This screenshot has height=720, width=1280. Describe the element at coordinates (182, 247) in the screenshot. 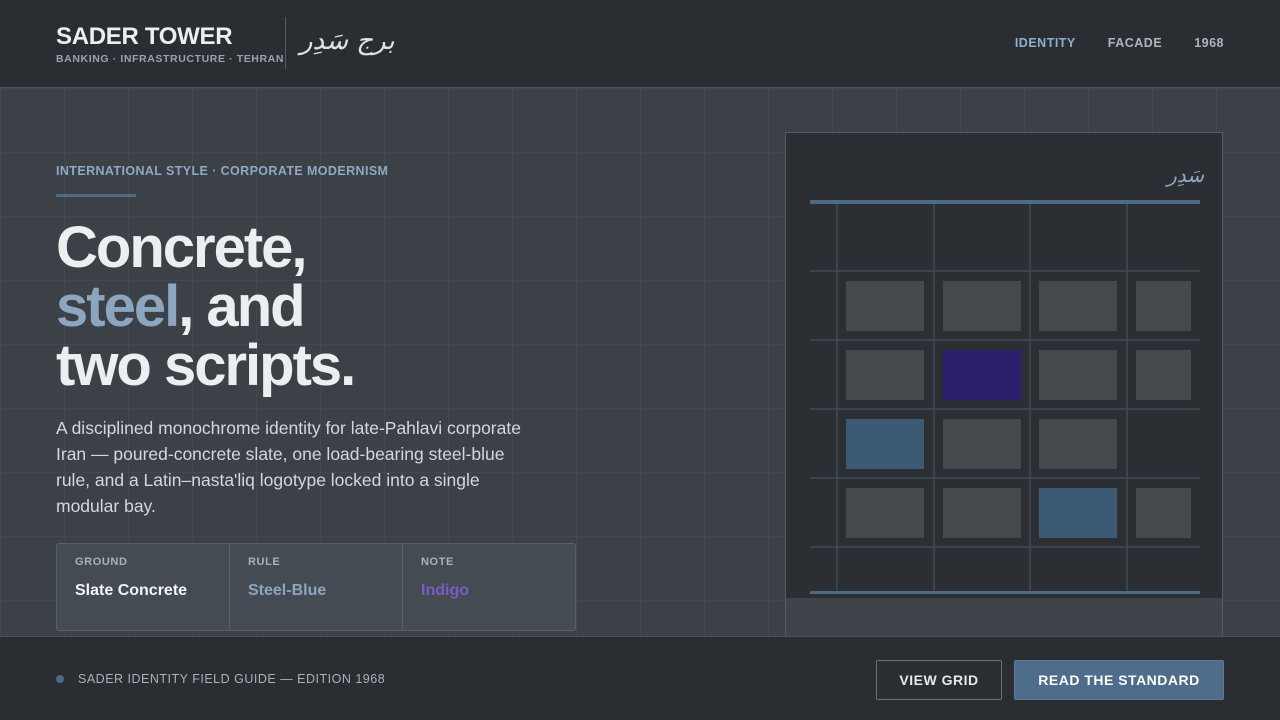

I see `headline-line-1: Concrete,` at that location.